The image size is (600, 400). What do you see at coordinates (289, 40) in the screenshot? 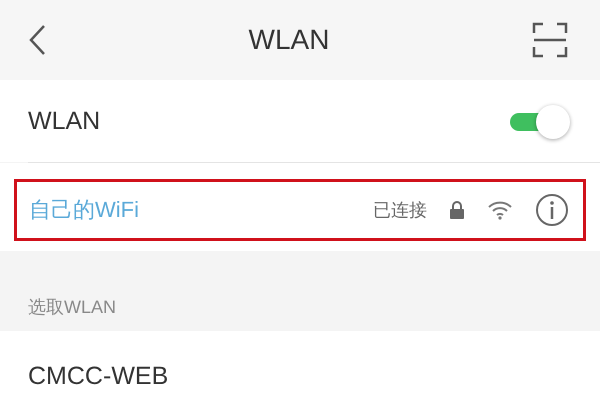
I see `window-title: WLAN` at bounding box center [289, 40].